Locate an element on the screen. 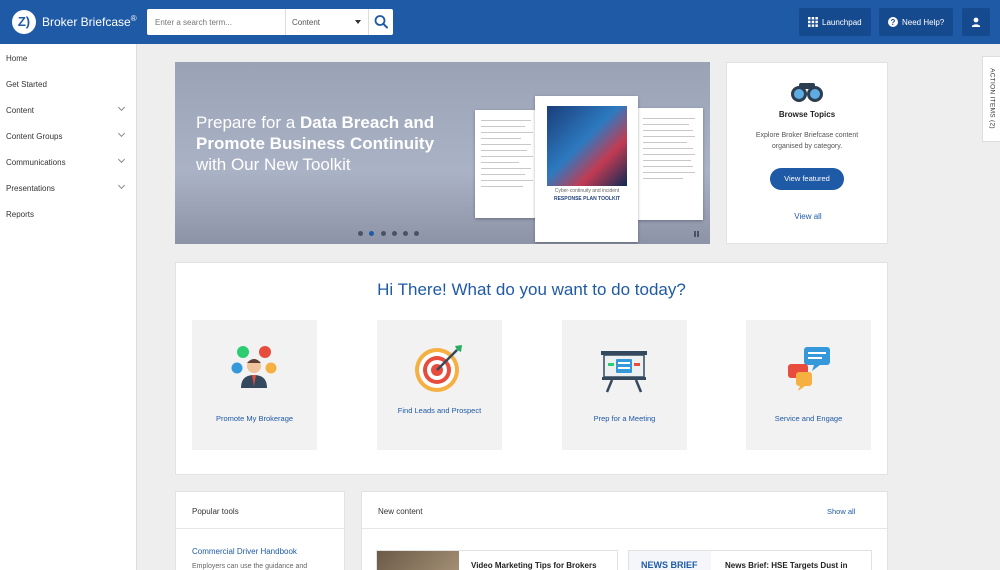 The image size is (1000, 570). binoculars-icon is located at coordinates (807, 92).